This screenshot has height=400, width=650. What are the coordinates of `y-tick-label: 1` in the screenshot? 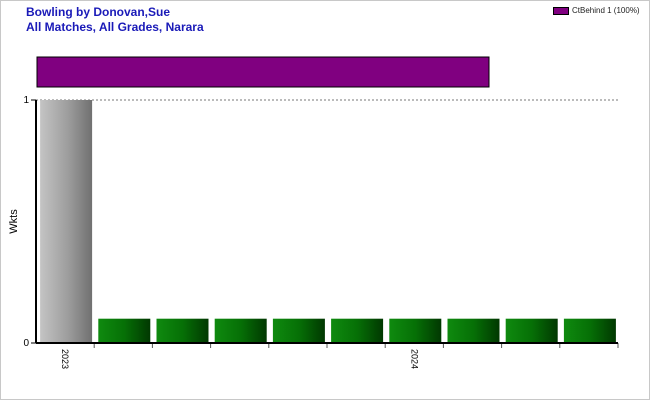 It's located at (26, 100).